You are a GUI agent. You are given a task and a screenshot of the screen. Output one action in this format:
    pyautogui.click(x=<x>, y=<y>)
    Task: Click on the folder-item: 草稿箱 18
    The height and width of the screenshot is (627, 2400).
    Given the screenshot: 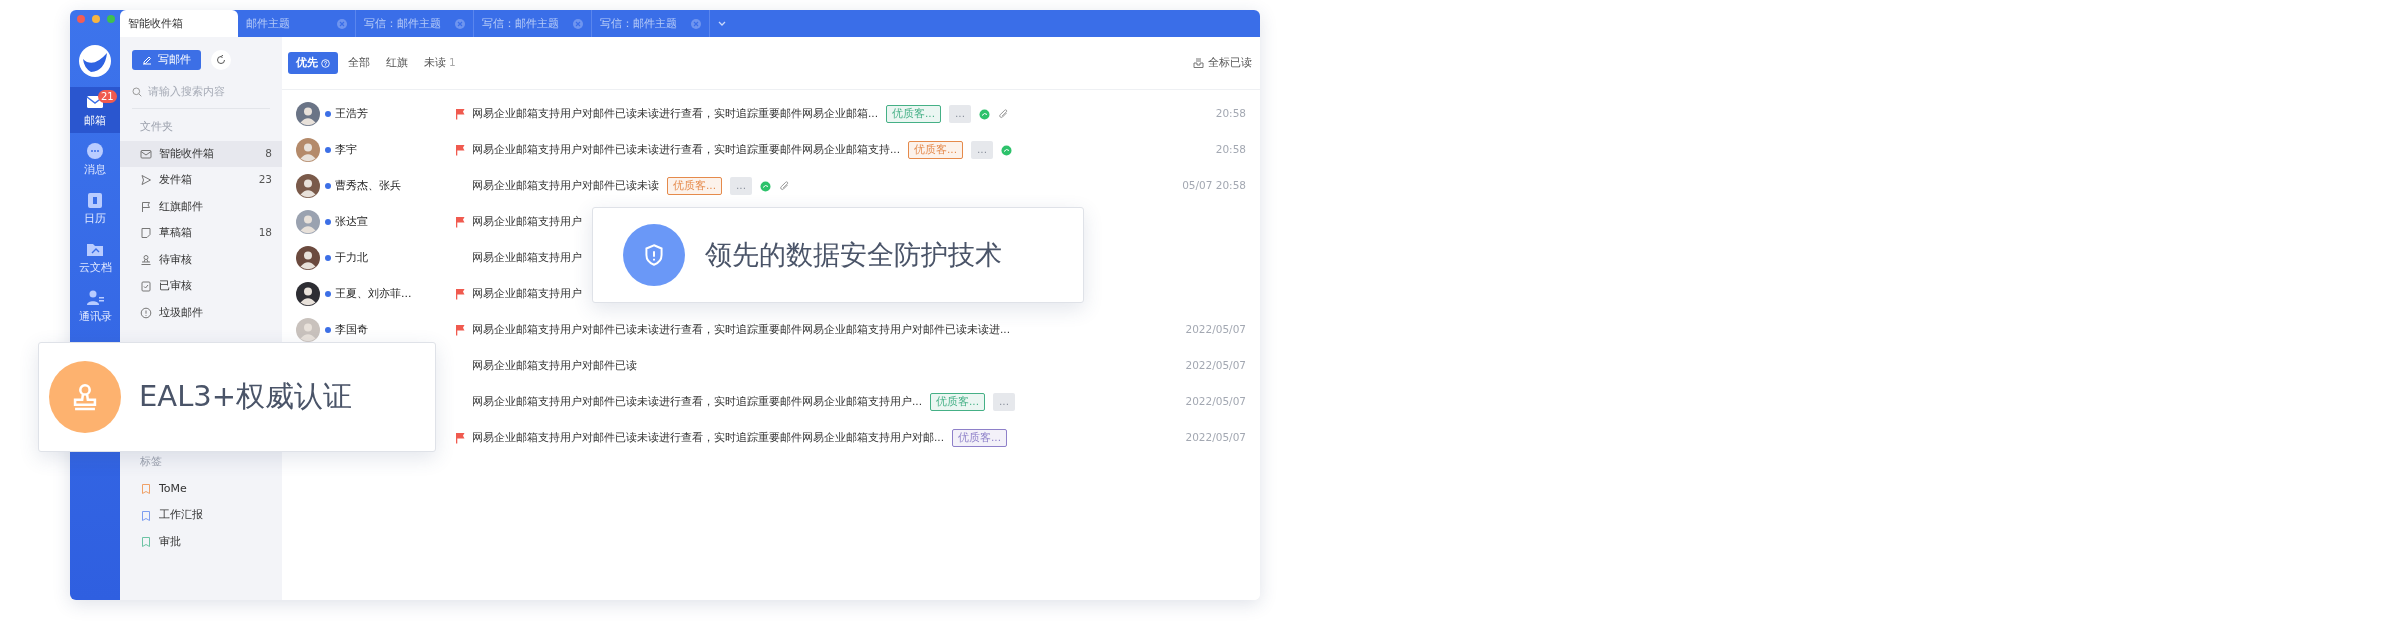 What is the action you would take?
    pyautogui.click(x=201, y=233)
    